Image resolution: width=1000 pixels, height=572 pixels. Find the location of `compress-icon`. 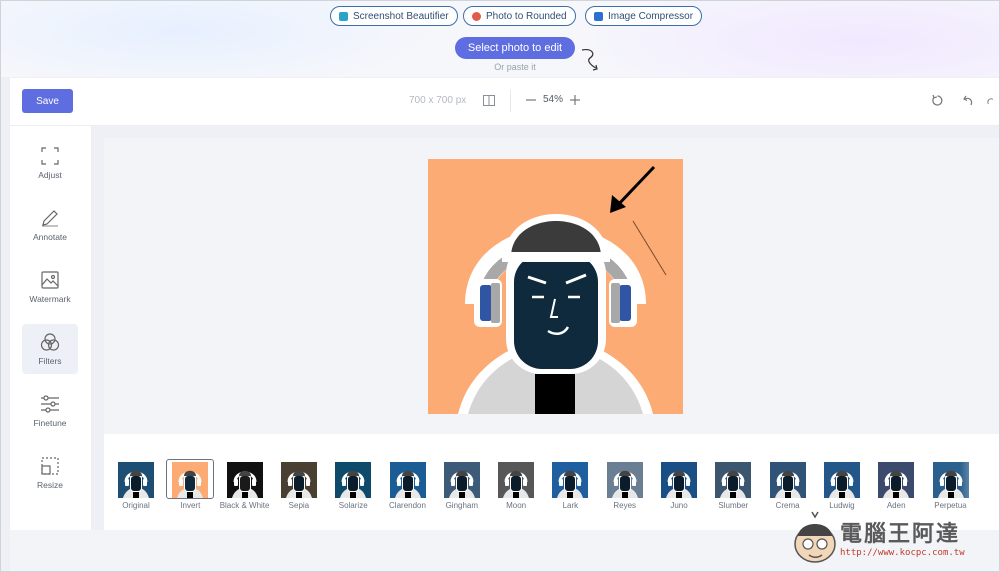

compress-icon is located at coordinates (598, 16).